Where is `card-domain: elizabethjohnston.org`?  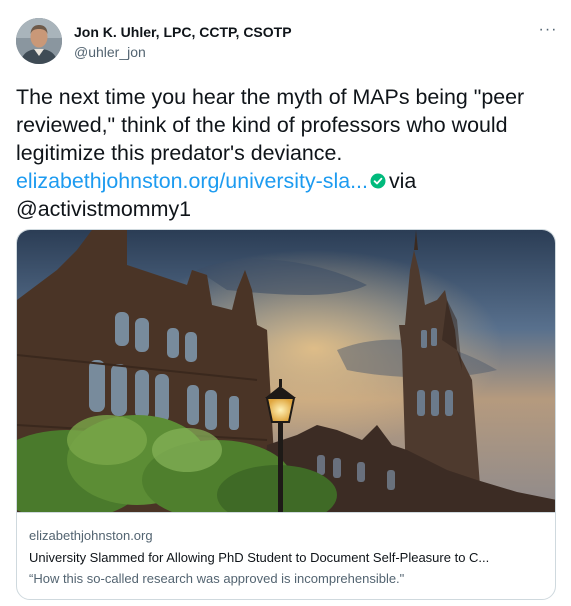
card-domain: elizabethjohnston.org is located at coordinates (91, 535).